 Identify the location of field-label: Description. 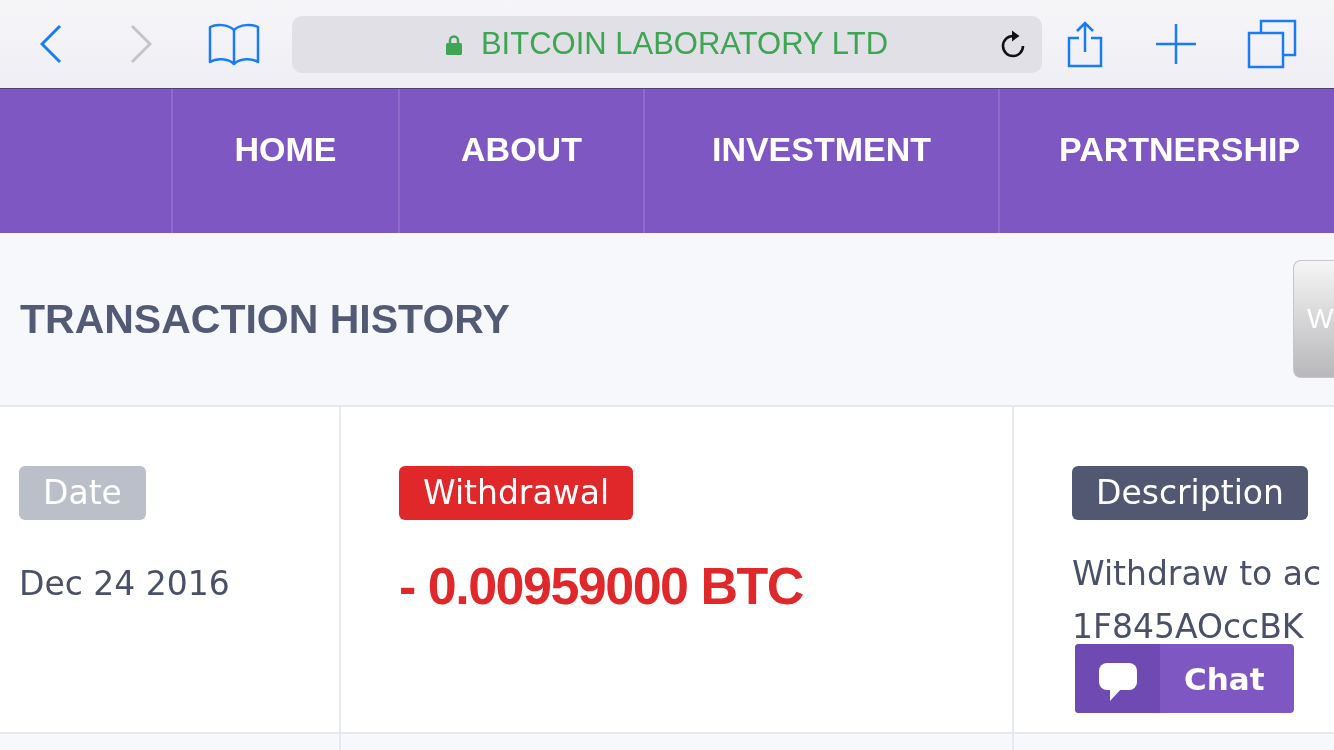
(1190, 493).